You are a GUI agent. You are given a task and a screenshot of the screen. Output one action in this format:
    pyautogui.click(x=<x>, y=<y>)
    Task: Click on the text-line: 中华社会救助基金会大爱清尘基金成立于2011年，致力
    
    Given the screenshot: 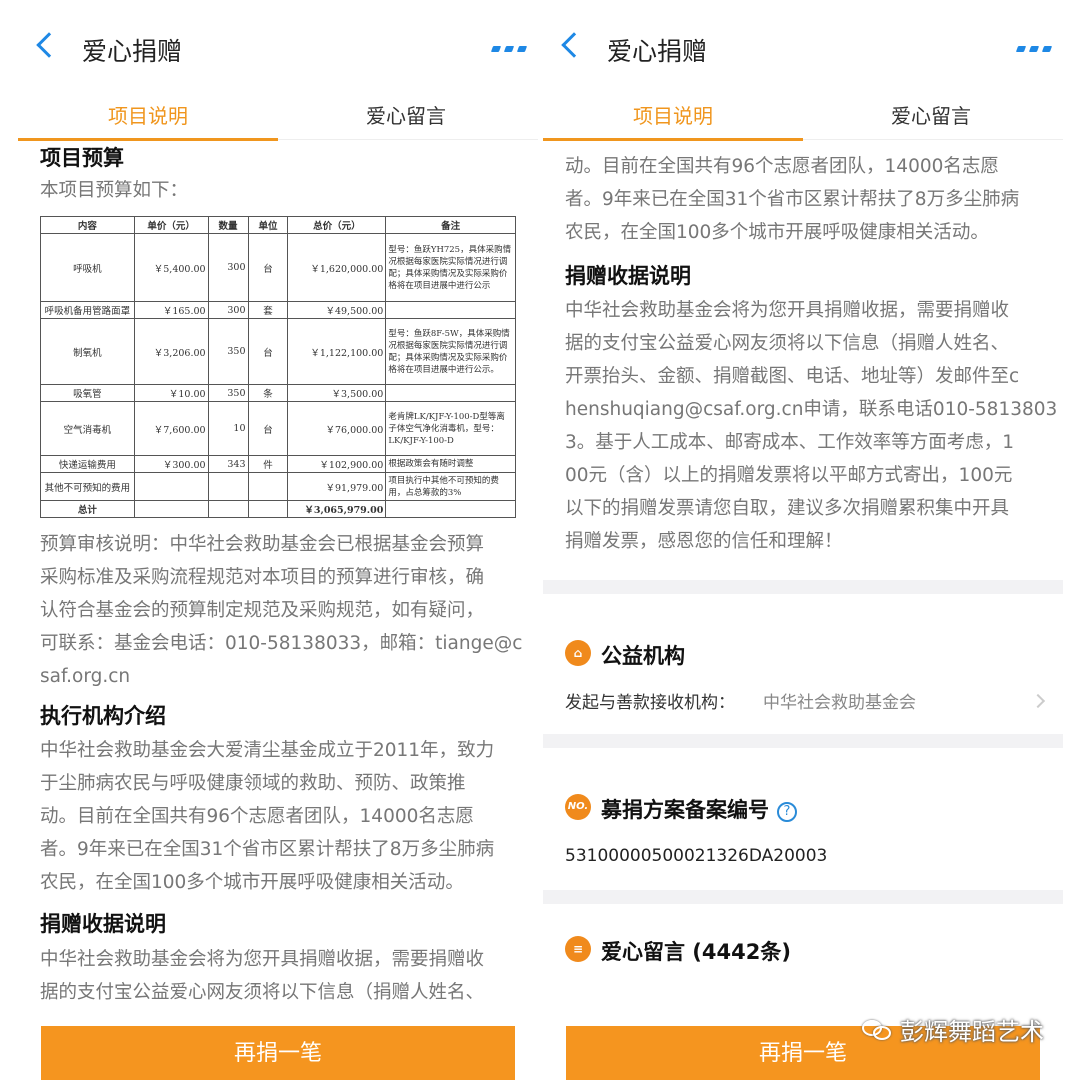 What is the action you would take?
    pyautogui.click(x=267, y=750)
    